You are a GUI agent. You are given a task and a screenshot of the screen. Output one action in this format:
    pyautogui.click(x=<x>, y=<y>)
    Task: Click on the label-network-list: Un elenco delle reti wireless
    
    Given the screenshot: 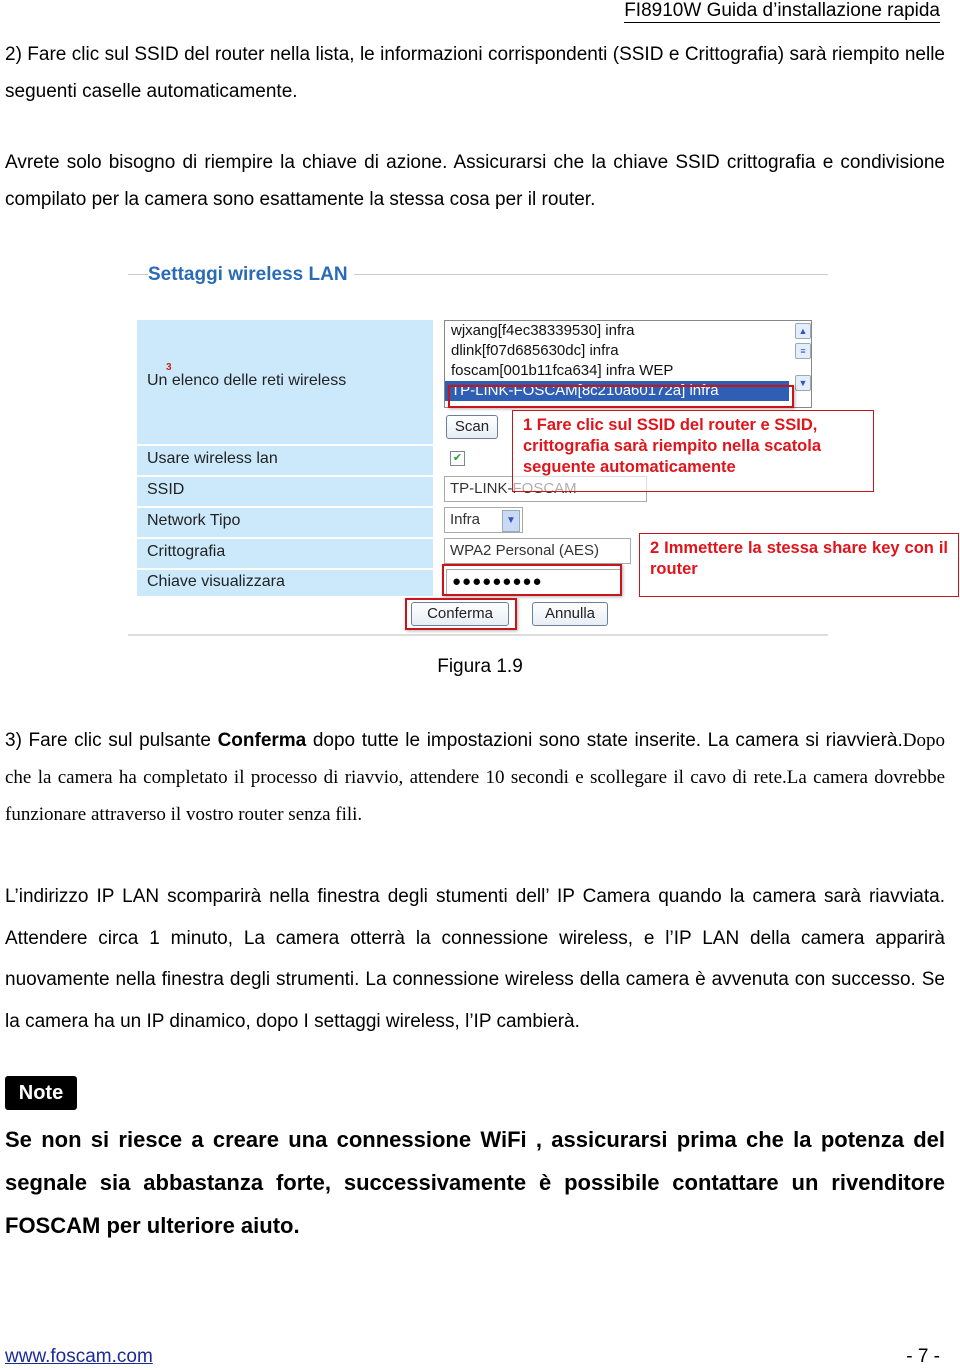 What is the action you would take?
    pyautogui.click(x=247, y=380)
    